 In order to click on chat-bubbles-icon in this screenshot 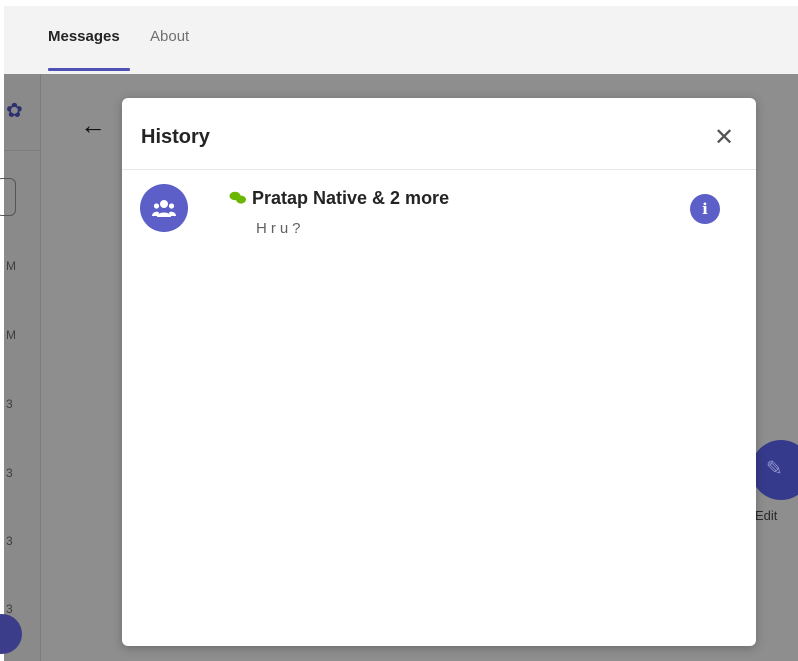, I will do `click(237, 197)`.